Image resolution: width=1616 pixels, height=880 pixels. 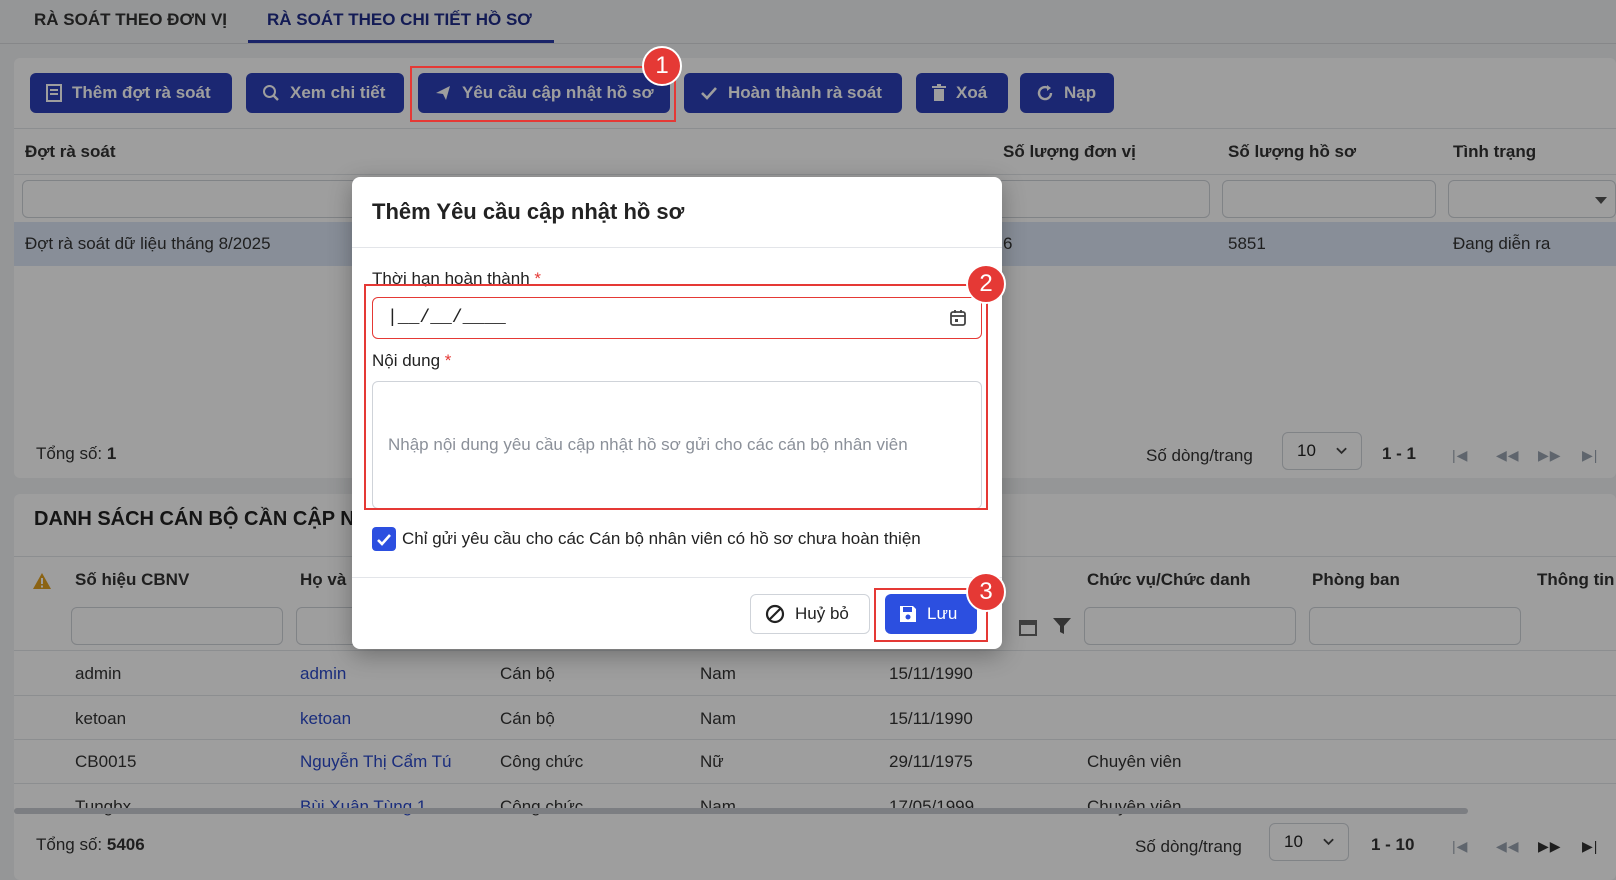 I want to click on check-icon, so click(x=384, y=539).